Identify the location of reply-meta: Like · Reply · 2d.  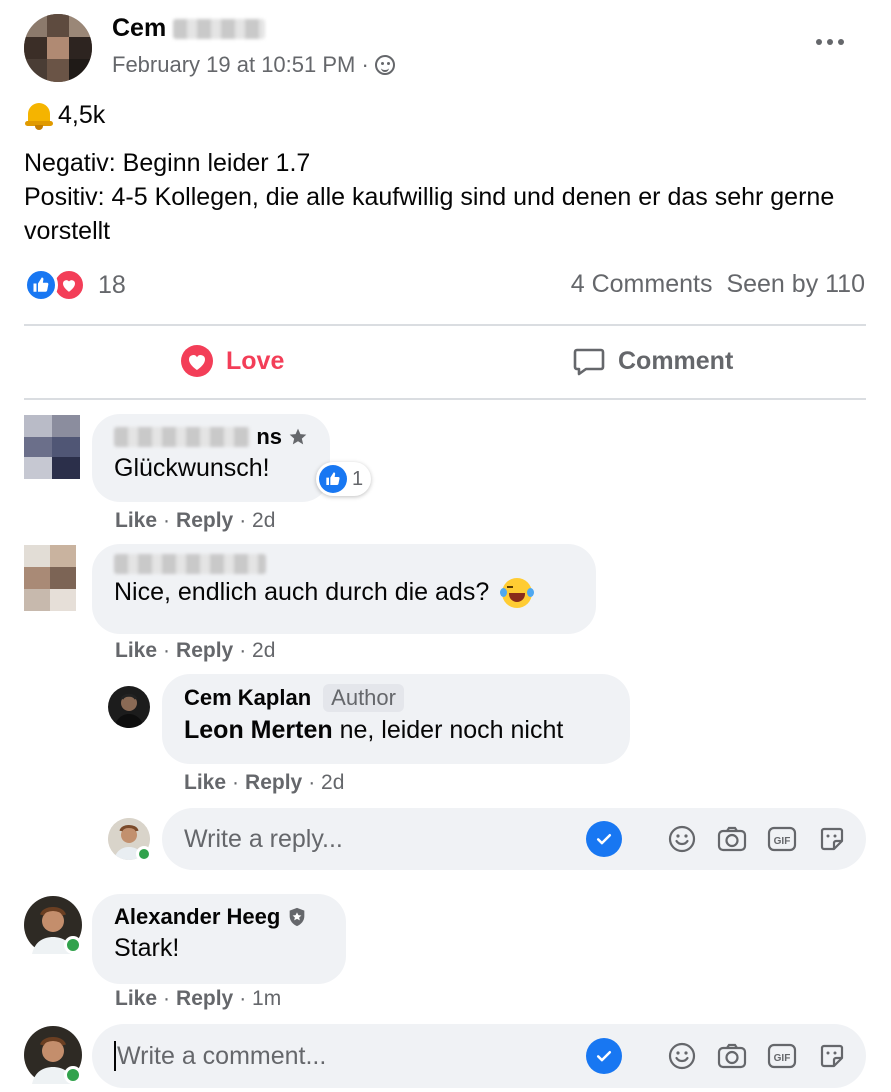
(264, 783).